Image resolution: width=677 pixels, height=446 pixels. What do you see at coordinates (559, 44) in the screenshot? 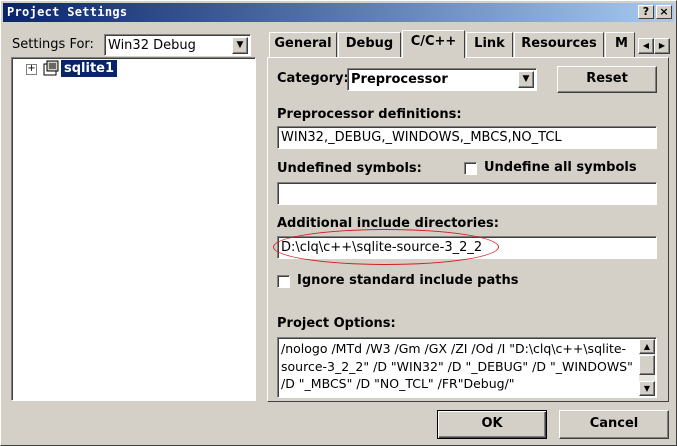
I see `tab-resources: Resources` at bounding box center [559, 44].